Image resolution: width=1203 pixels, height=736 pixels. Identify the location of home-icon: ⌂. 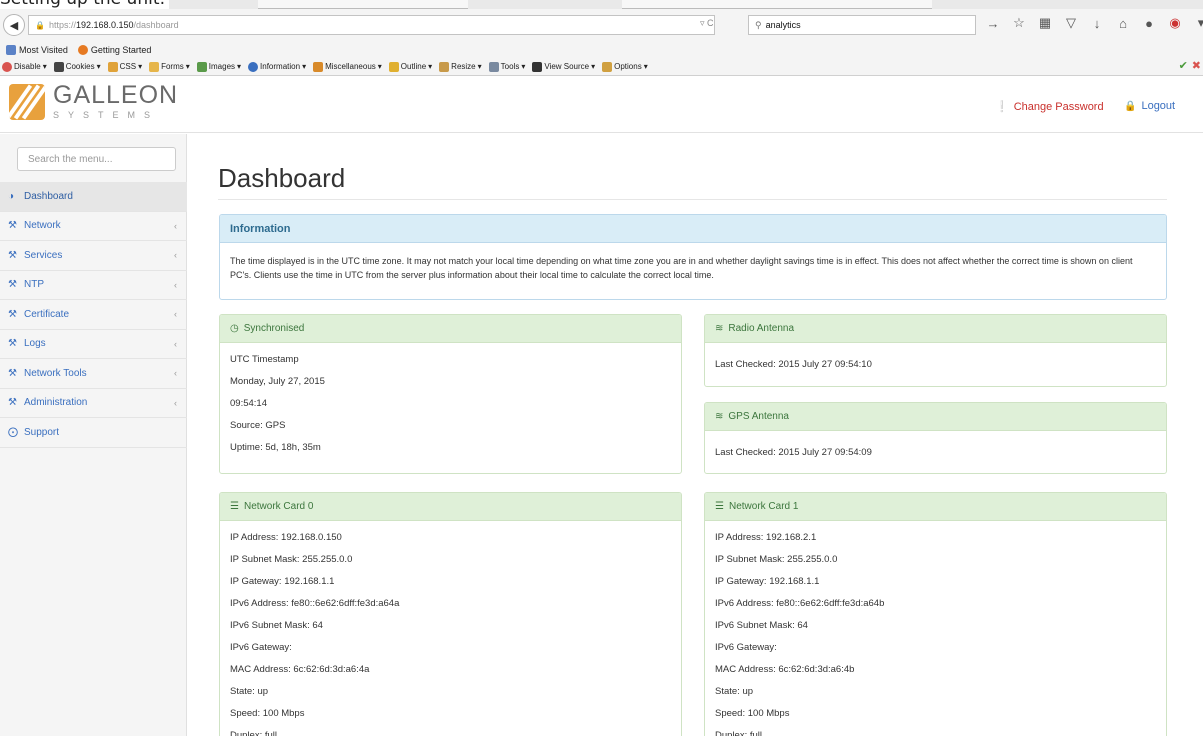
(1123, 23).